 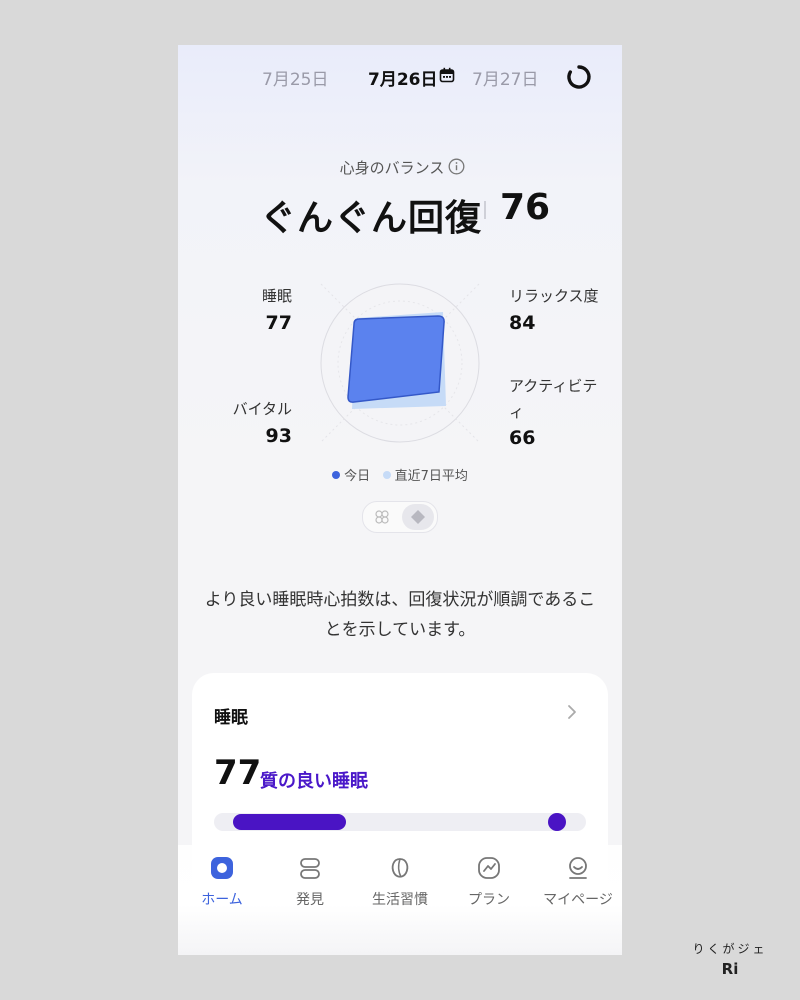 What do you see at coordinates (371, 218) in the screenshot?
I see `balance-state: ぐんぐん回復` at bounding box center [371, 218].